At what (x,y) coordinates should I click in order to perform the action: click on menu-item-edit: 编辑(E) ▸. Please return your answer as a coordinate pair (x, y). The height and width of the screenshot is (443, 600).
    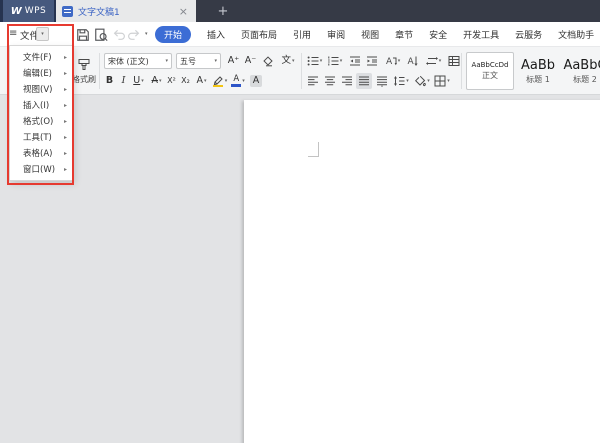
    Looking at the image, I should click on (41, 73).